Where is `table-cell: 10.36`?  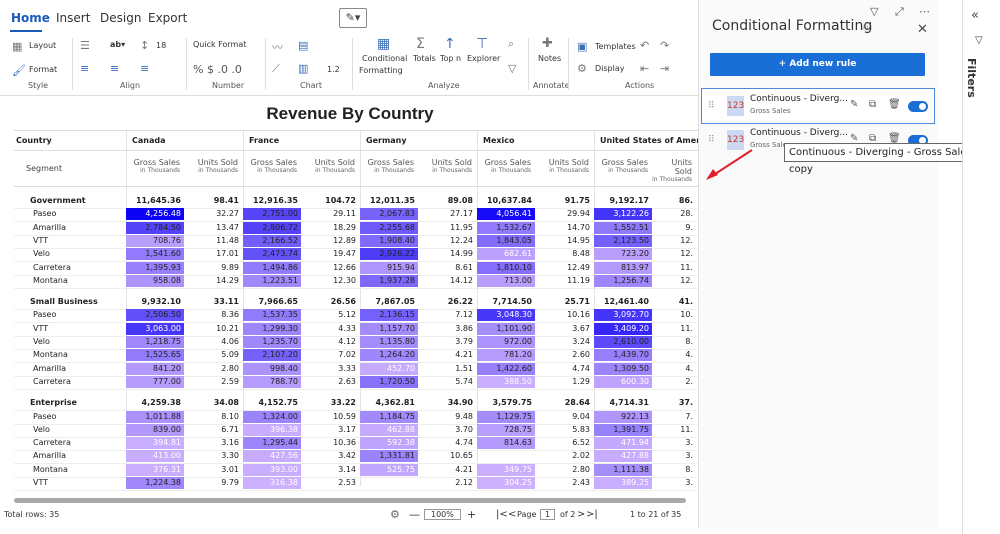 table-cell: 10.36 is located at coordinates (330, 443).